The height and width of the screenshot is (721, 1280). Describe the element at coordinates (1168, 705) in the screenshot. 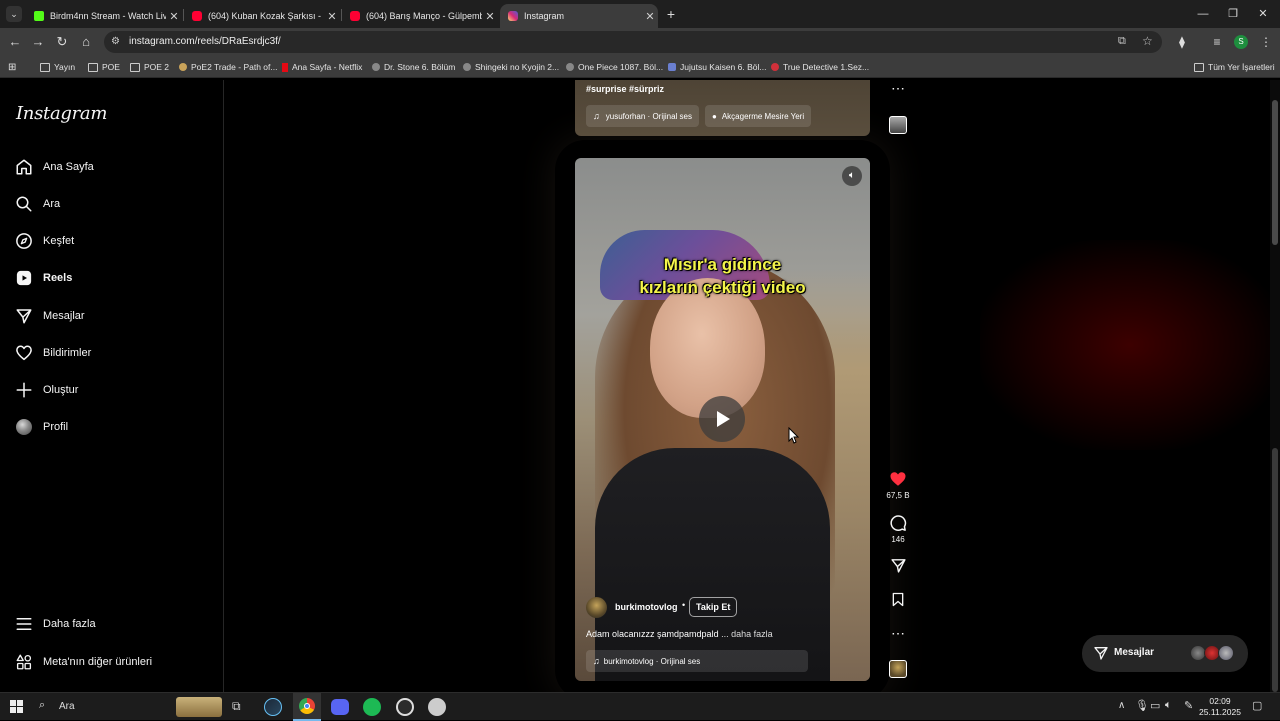

I see `volume-tray-icon: 🔈︎` at that location.